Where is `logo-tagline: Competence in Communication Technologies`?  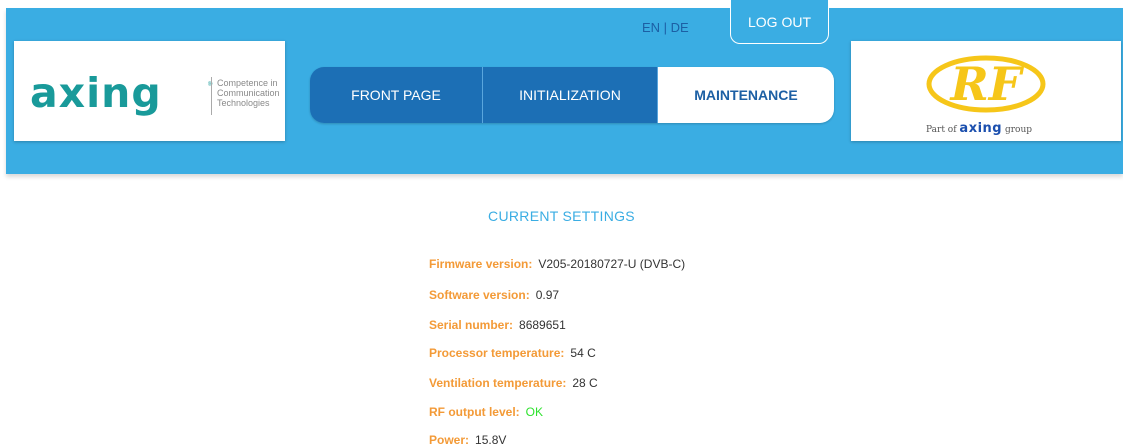
logo-tagline: Competence in Communication Technologies is located at coordinates (252, 93).